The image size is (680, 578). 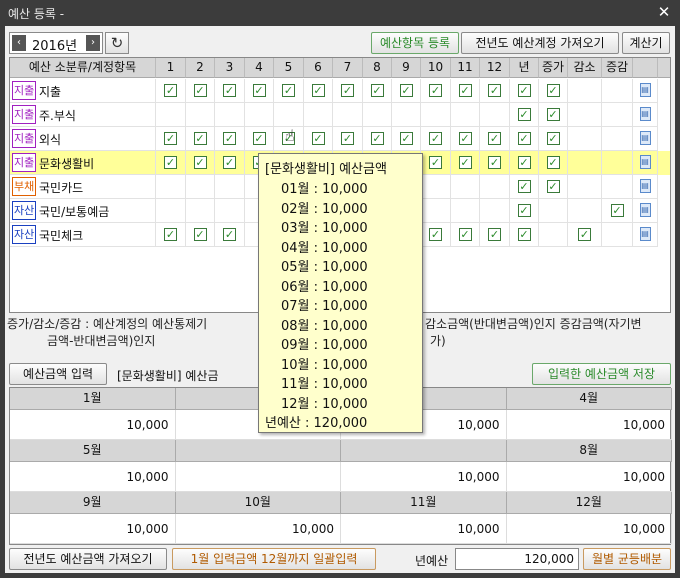 What do you see at coordinates (517, 559) in the screenshot?
I see `annual-budget-input: 120,000` at bounding box center [517, 559].